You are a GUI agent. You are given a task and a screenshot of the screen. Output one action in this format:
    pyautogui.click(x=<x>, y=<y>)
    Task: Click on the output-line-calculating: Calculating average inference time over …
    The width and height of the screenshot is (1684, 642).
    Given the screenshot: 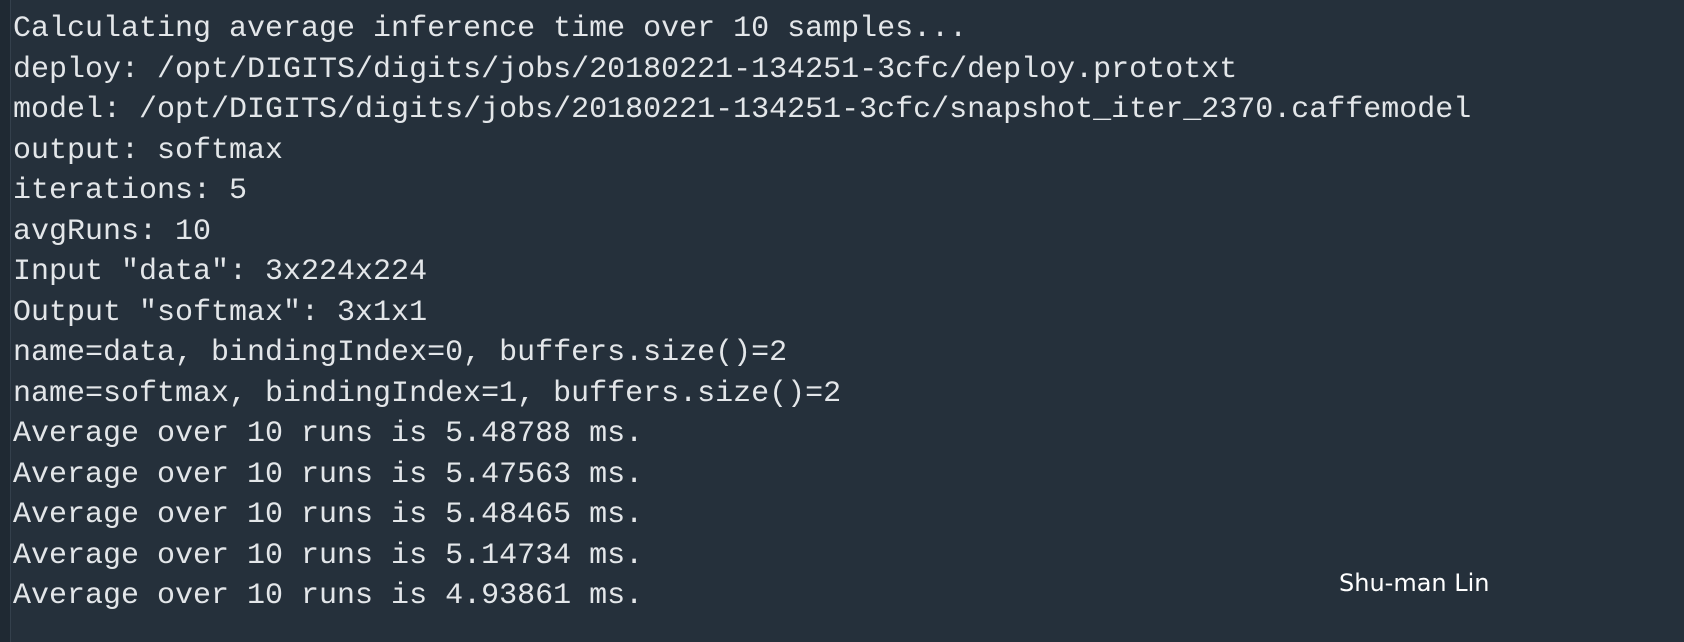 What is the action you would take?
    pyautogui.click(x=490, y=29)
    